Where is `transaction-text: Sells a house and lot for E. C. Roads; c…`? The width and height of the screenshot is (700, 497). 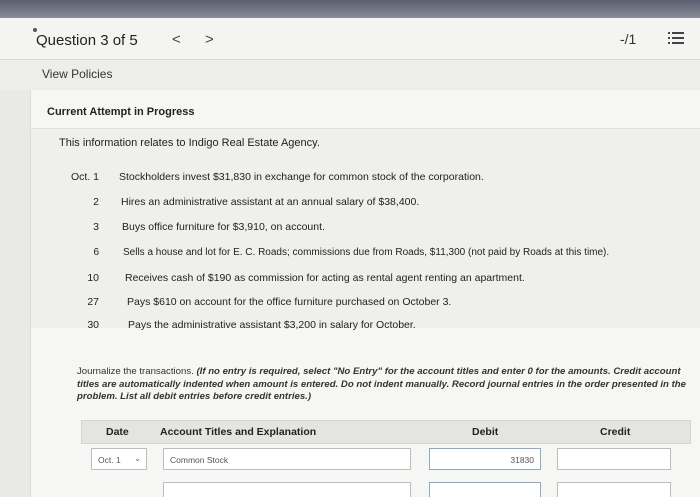
transaction-text: Sells a house and lot for E. C. Roads; c… is located at coordinates (366, 252).